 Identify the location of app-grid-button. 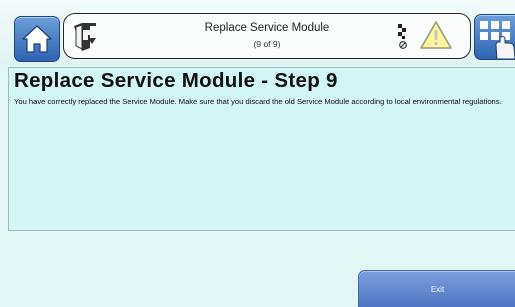
(494, 37).